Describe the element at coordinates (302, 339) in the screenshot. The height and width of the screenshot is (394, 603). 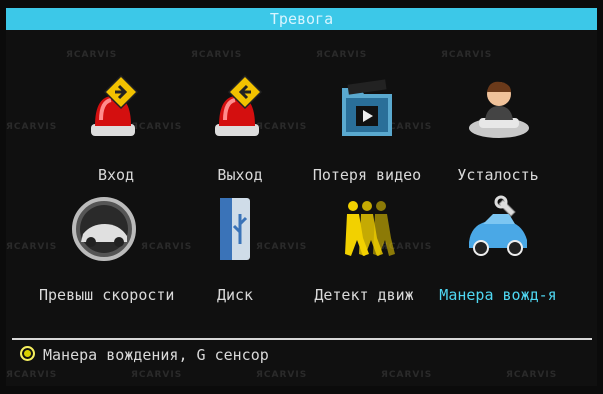
I see `divider` at that location.